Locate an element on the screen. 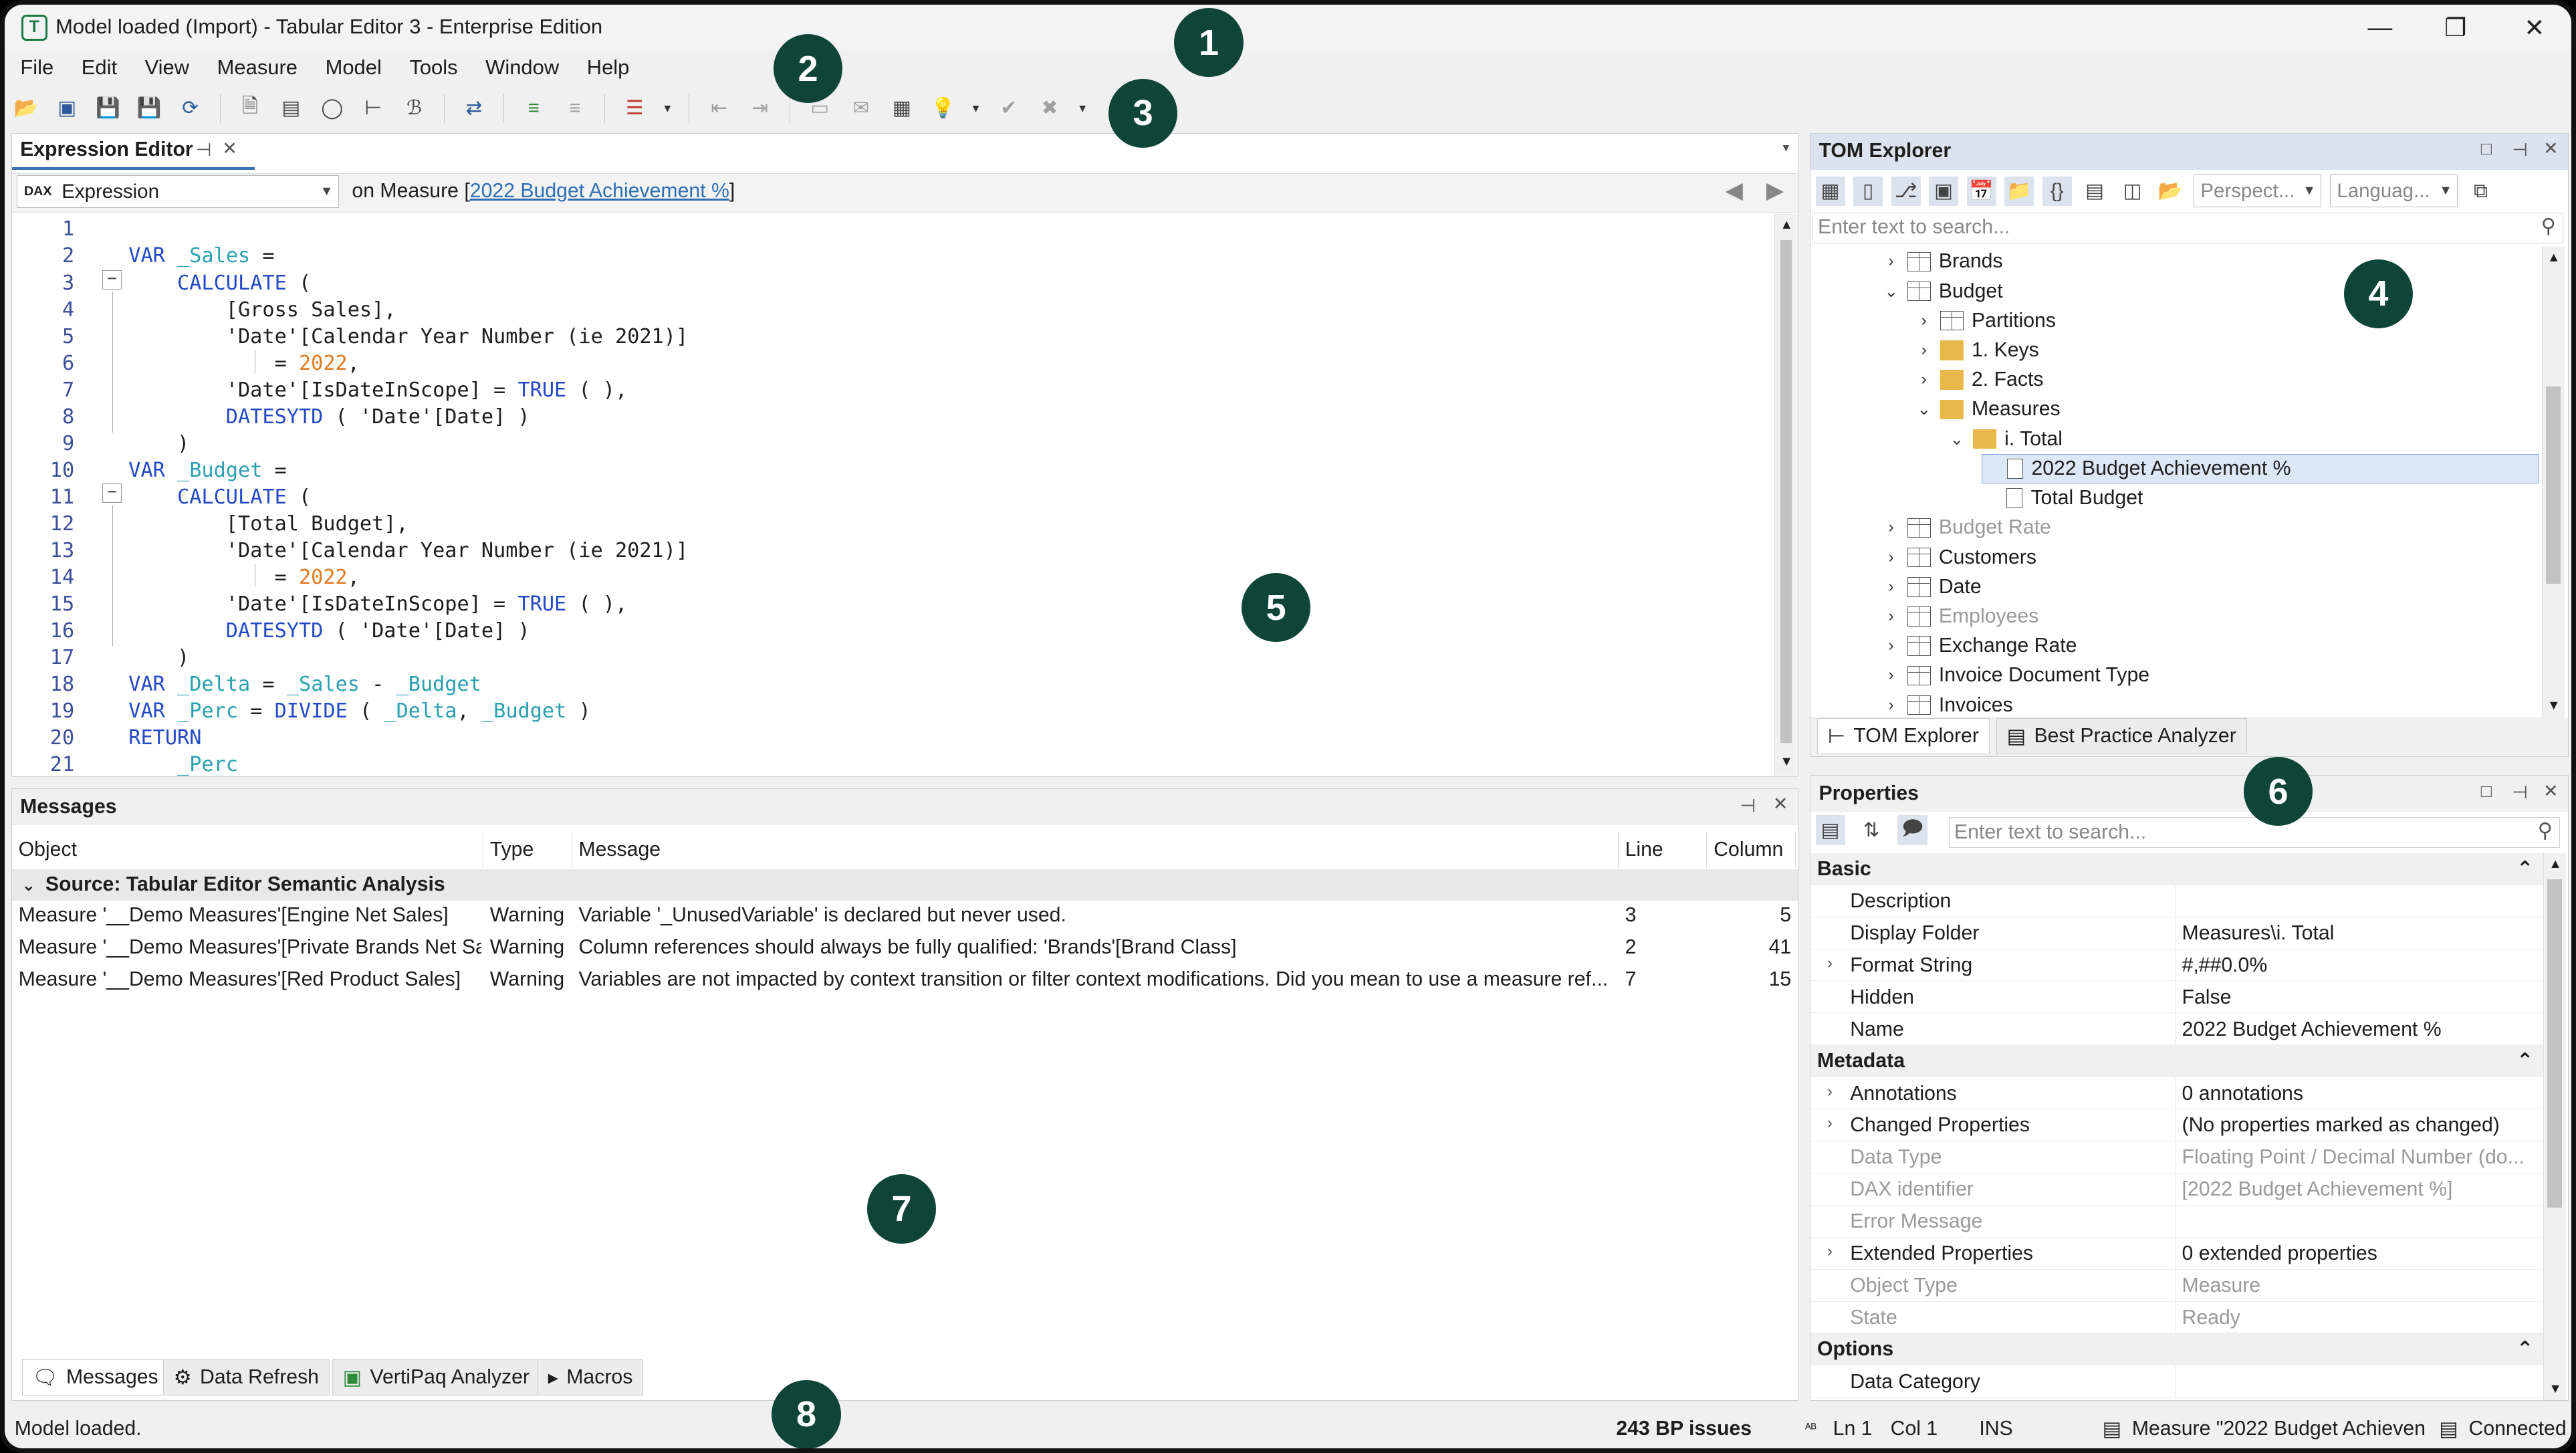 The image size is (2576, 1453). tree-item: › Date is located at coordinates (1932, 587).